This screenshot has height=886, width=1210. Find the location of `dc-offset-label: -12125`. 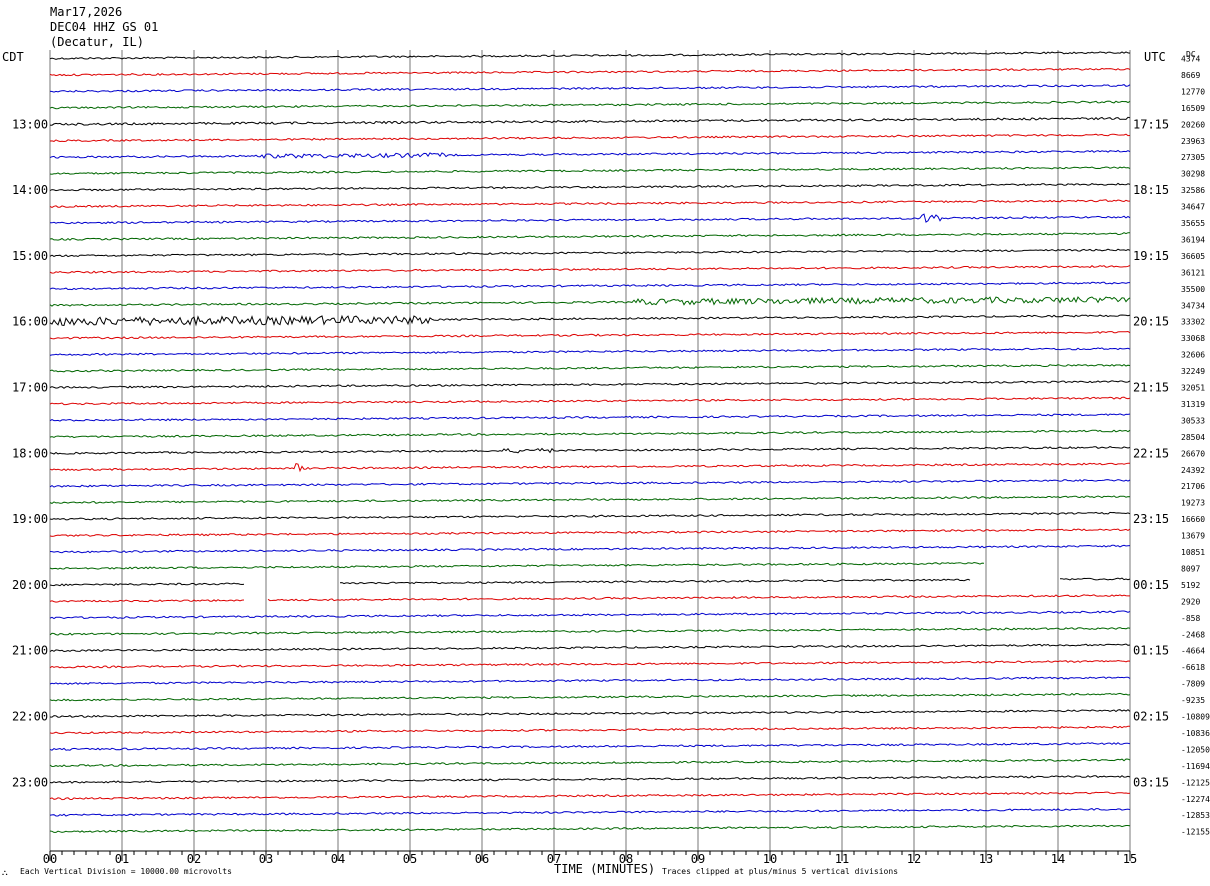

dc-offset-label: -12125 is located at coordinates (1195, 782).